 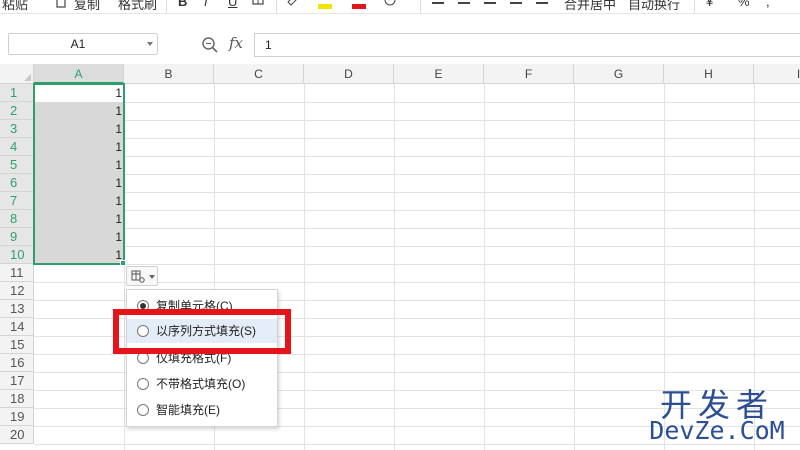 I want to click on fx-icon: fx, so click(x=236, y=43).